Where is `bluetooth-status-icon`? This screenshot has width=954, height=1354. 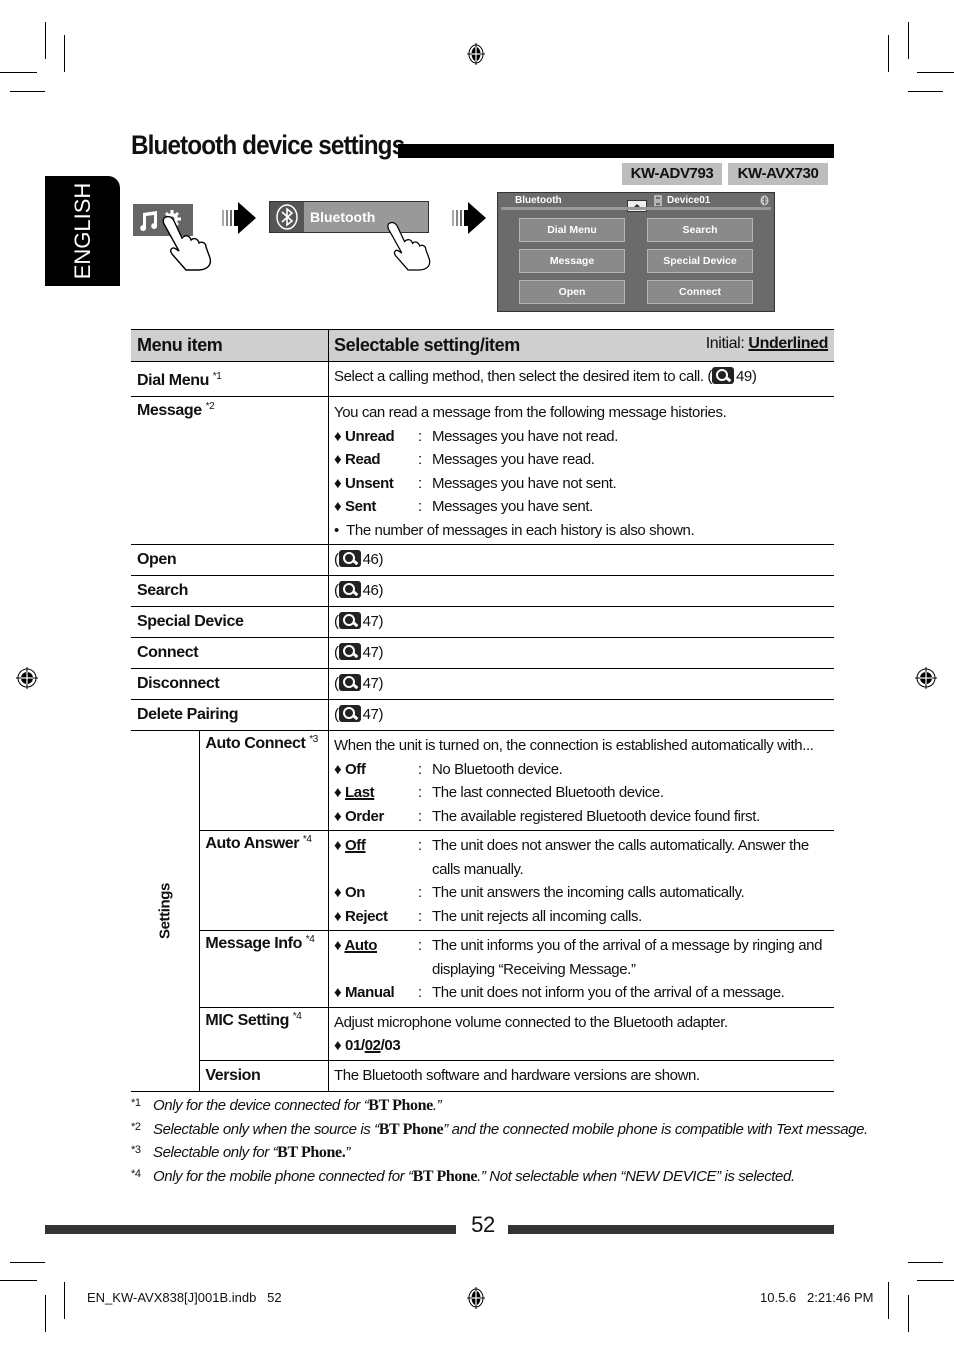 bluetooth-status-icon is located at coordinates (764, 200).